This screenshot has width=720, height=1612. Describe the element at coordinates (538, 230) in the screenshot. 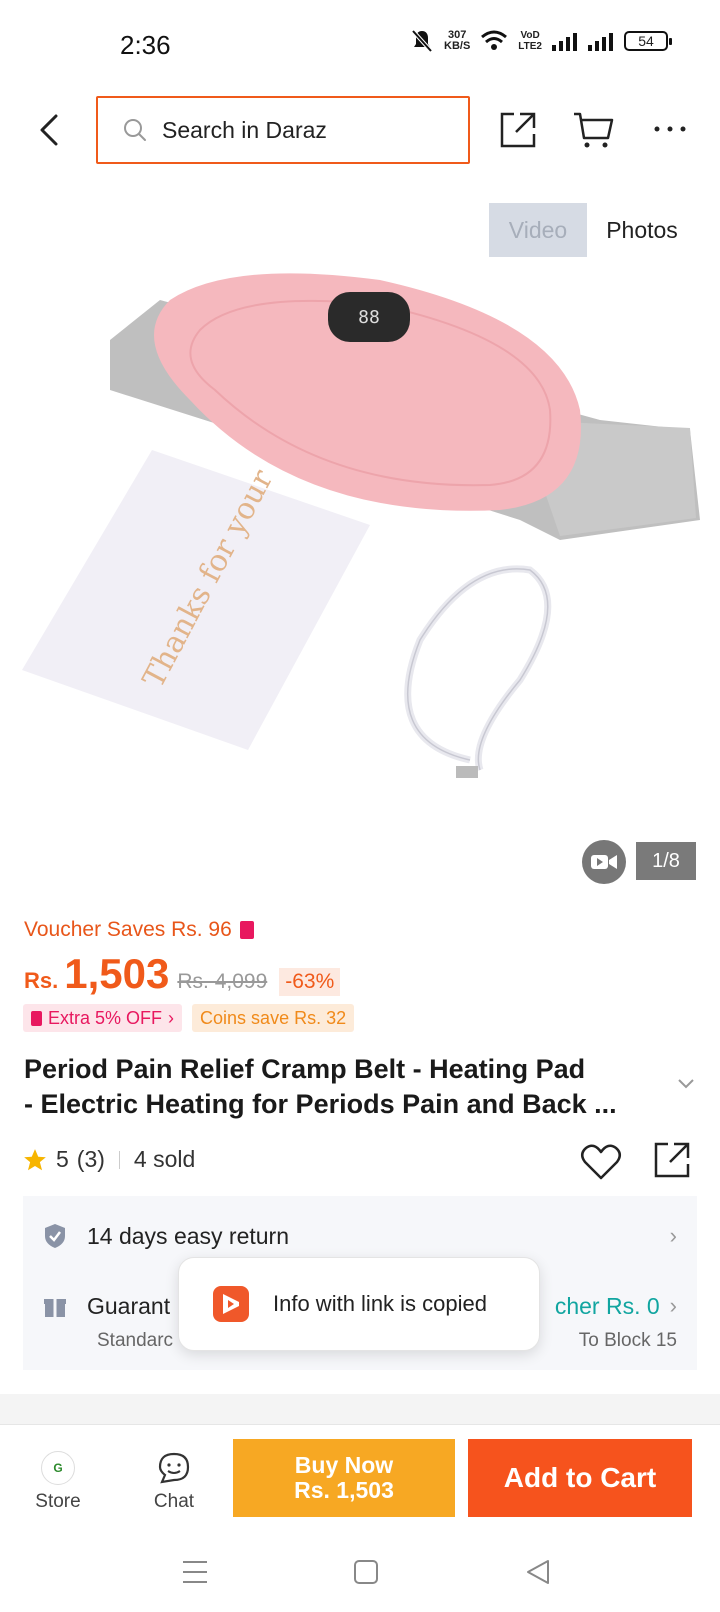

I see `tab-video: Video` at that location.